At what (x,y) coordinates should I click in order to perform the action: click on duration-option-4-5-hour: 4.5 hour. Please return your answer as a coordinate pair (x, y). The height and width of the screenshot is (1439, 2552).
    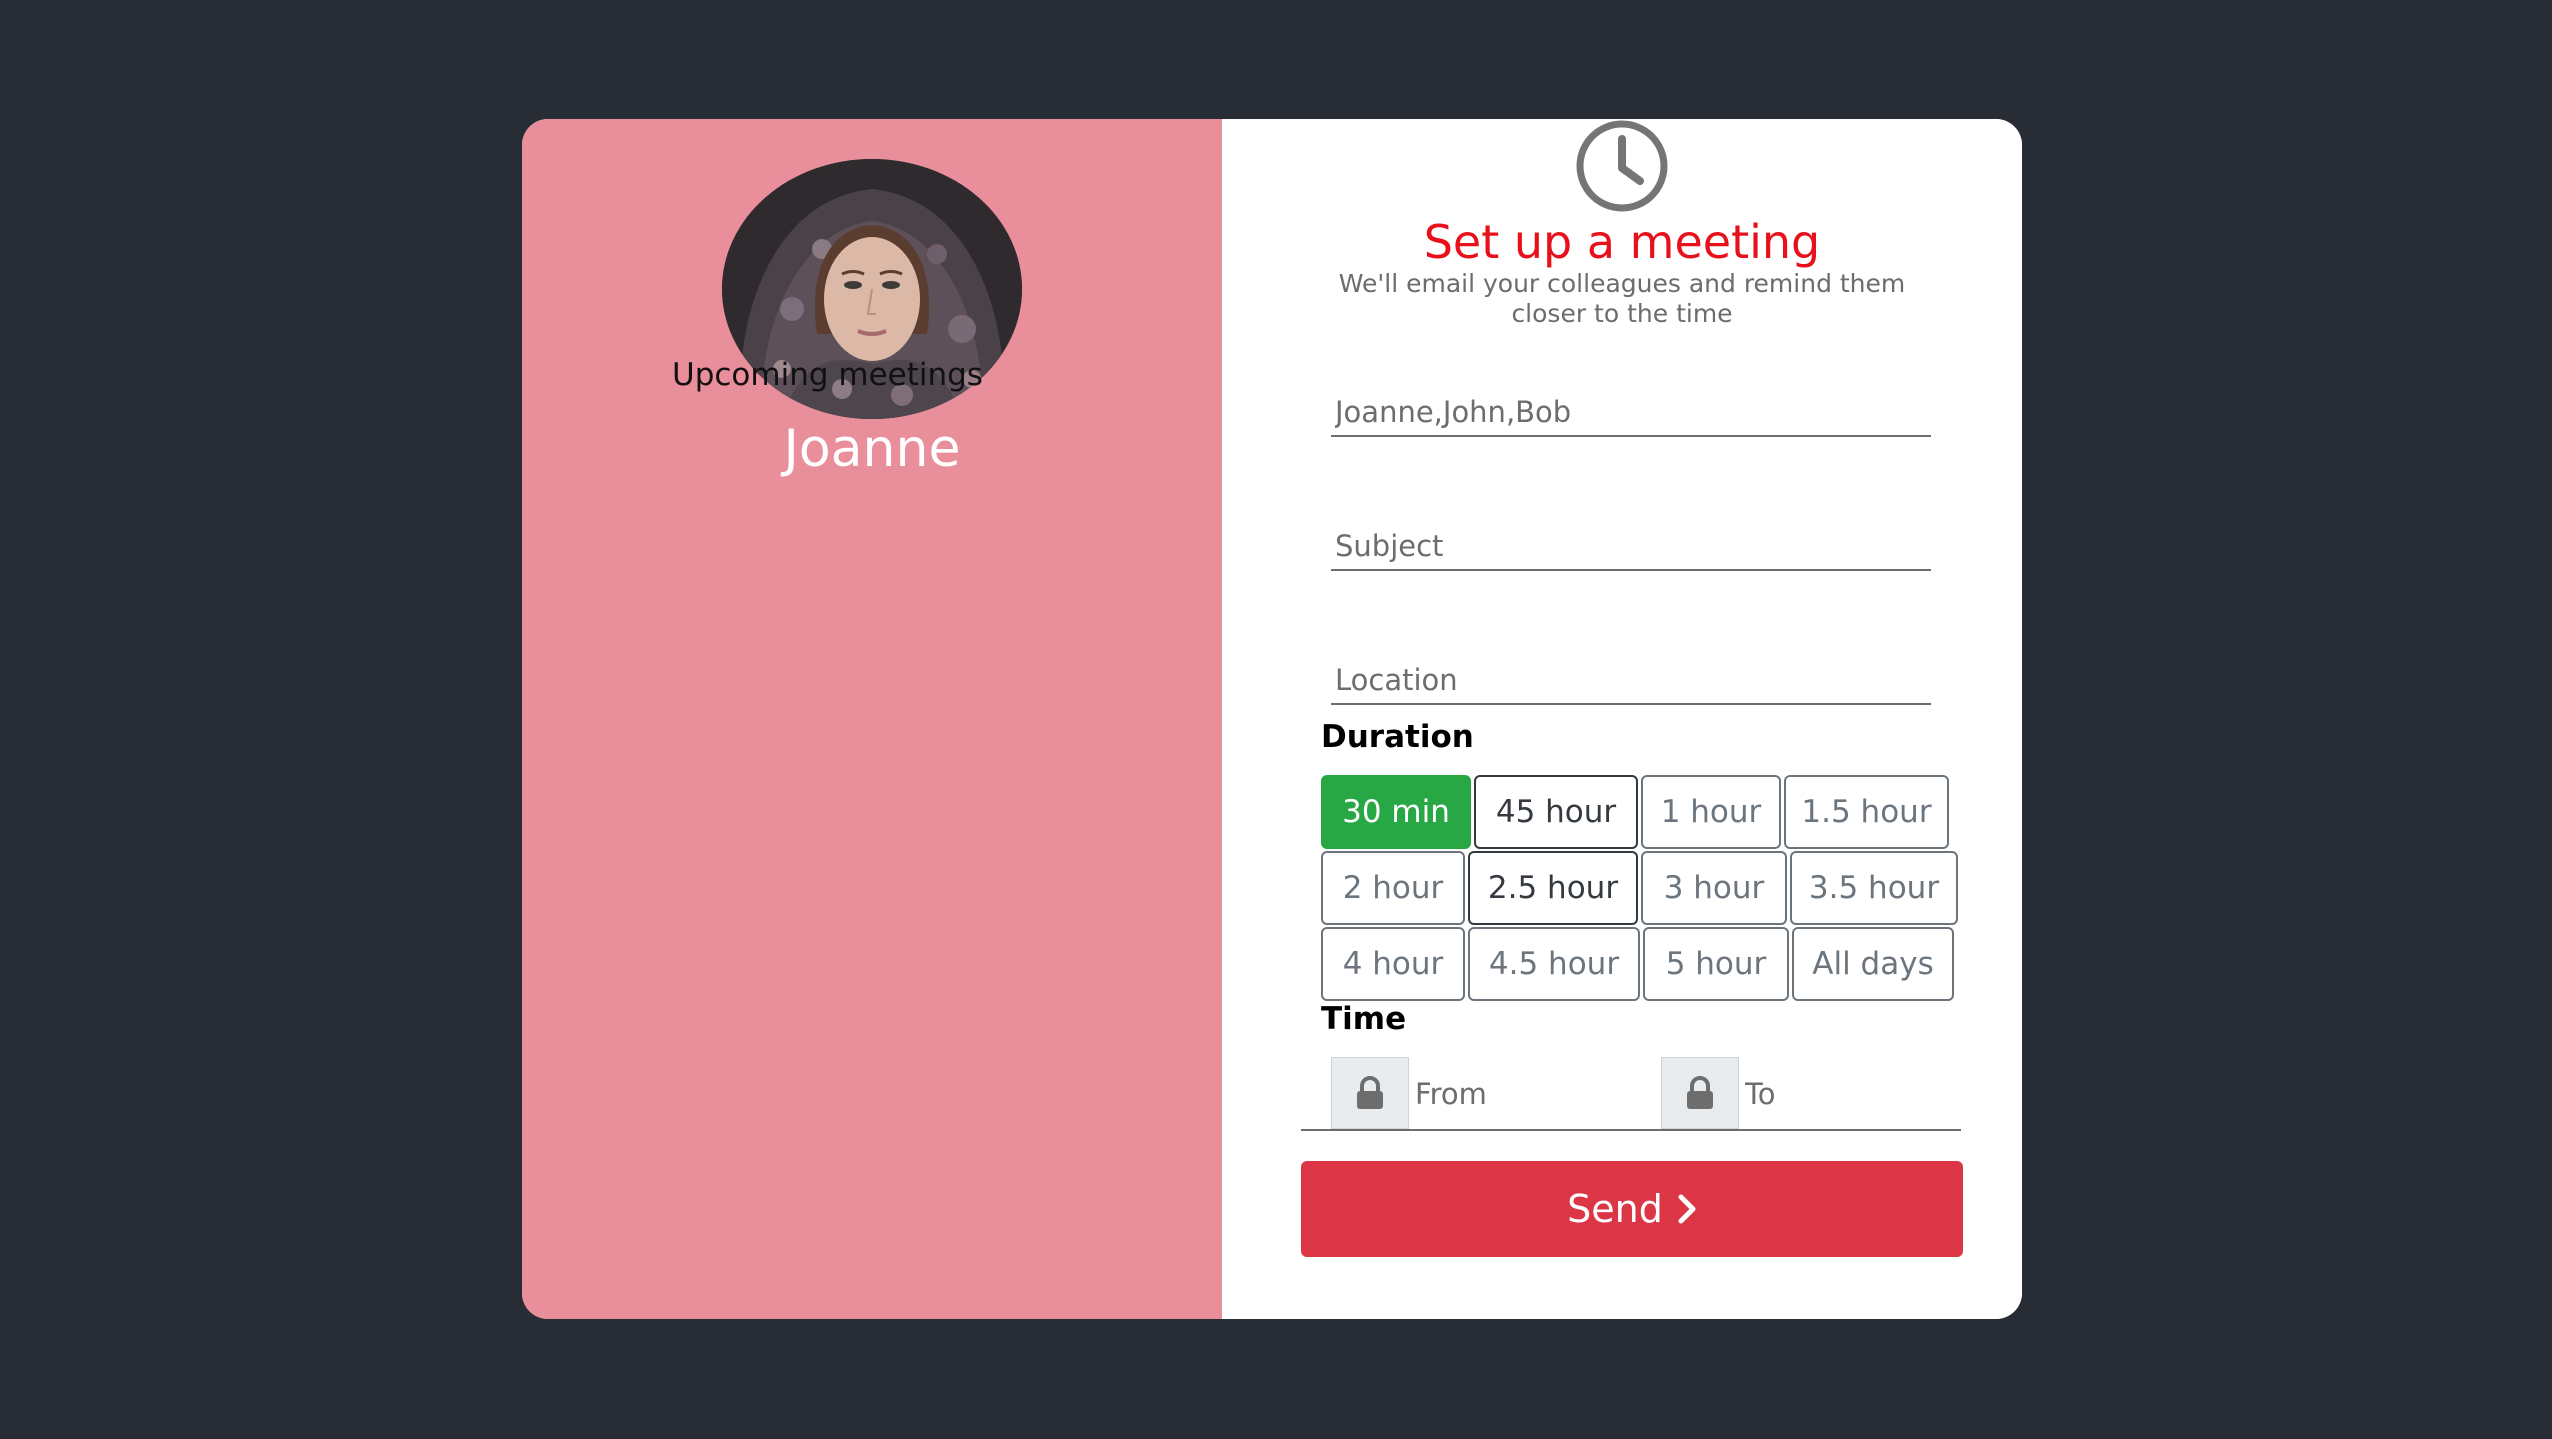
    Looking at the image, I should click on (1554, 964).